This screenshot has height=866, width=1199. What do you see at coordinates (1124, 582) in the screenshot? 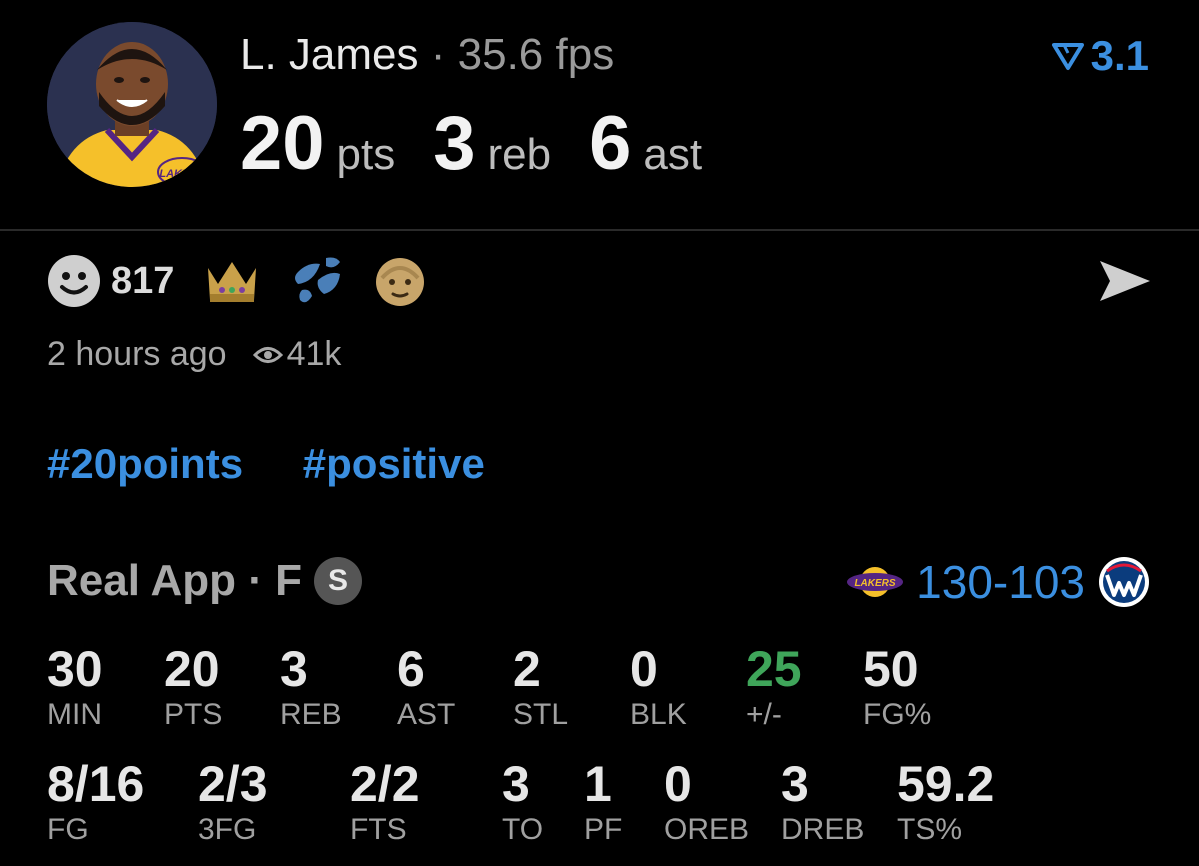
I see `wizards-logo-icon` at bounding box center [1124, 582].